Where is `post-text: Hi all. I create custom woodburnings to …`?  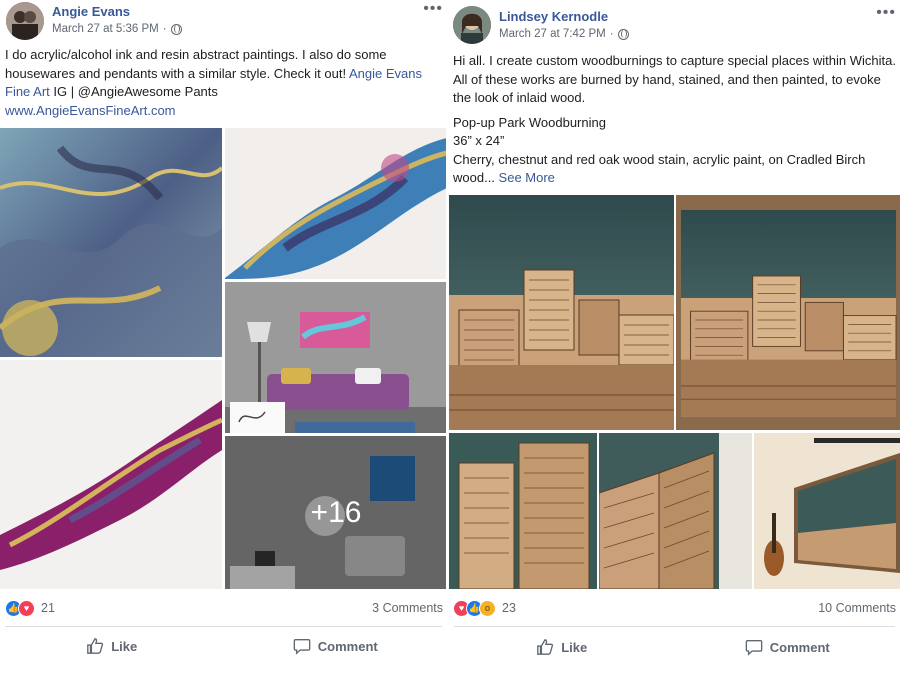 post-text: Hi all. I create custom woodburnings to … is located at coordinates (674, 120).